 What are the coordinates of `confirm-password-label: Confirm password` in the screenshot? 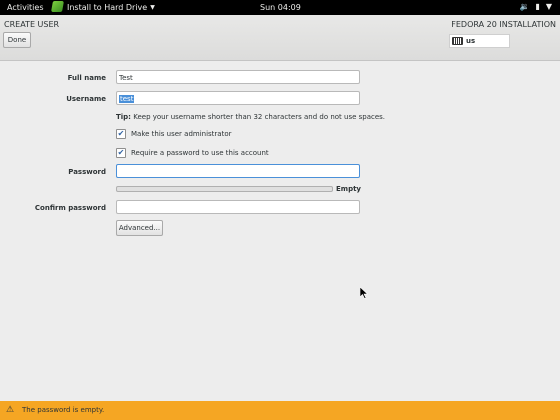 It's located at (70, 208).